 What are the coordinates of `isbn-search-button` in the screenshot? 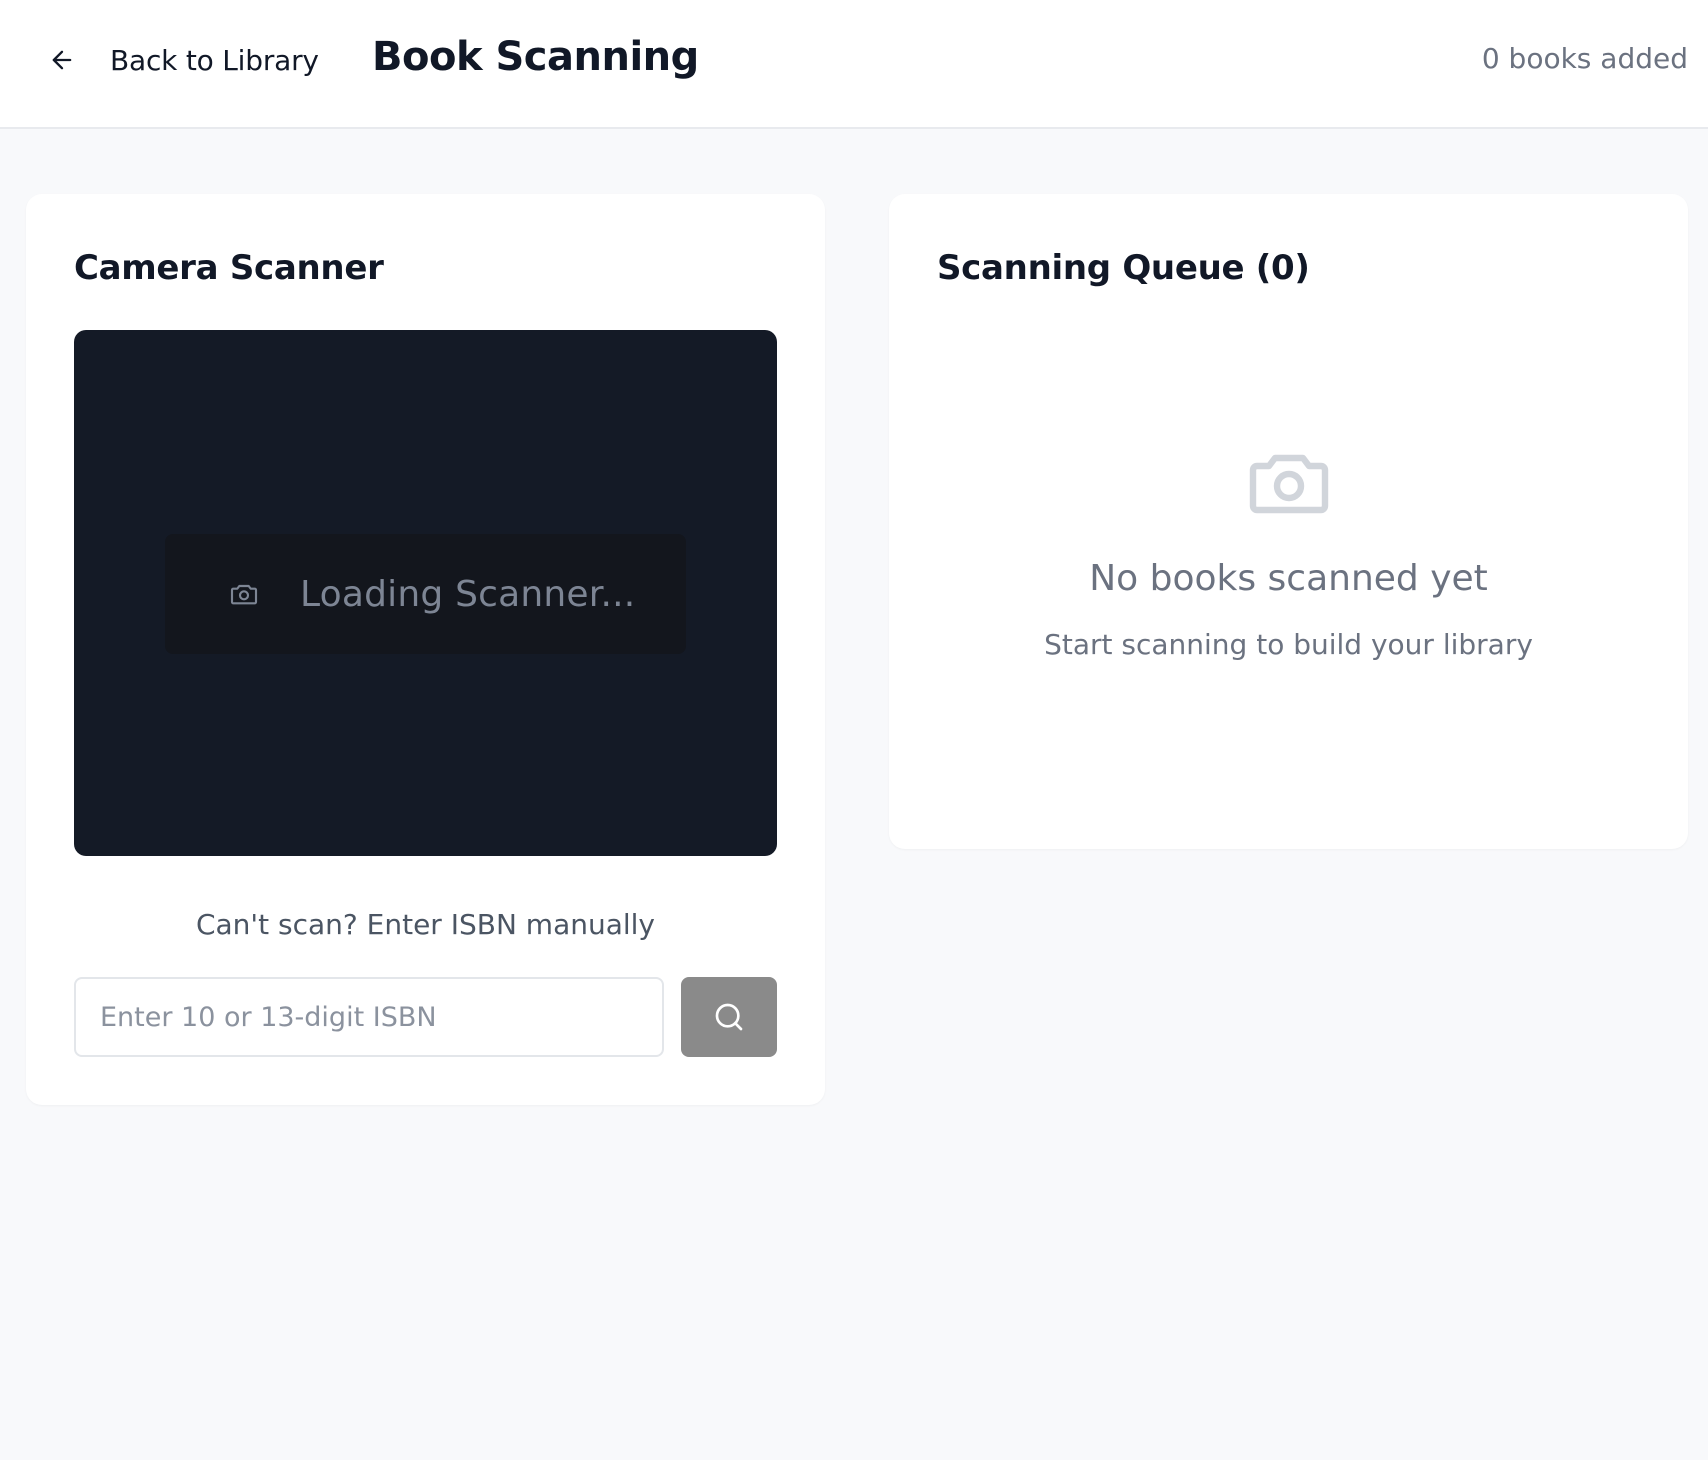 It's located at (729, 1017).